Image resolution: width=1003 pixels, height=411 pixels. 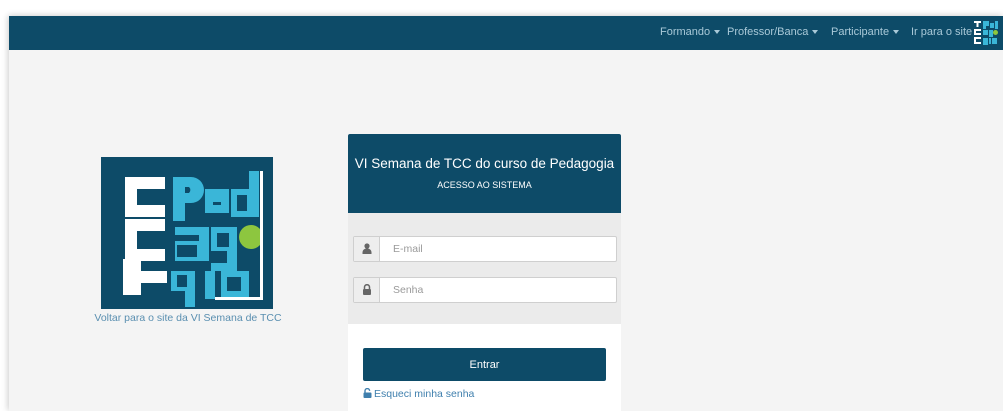 I want to click on login-title: VI Semana de TCC do curso de Pedagogia, so click(x=484, y=163).